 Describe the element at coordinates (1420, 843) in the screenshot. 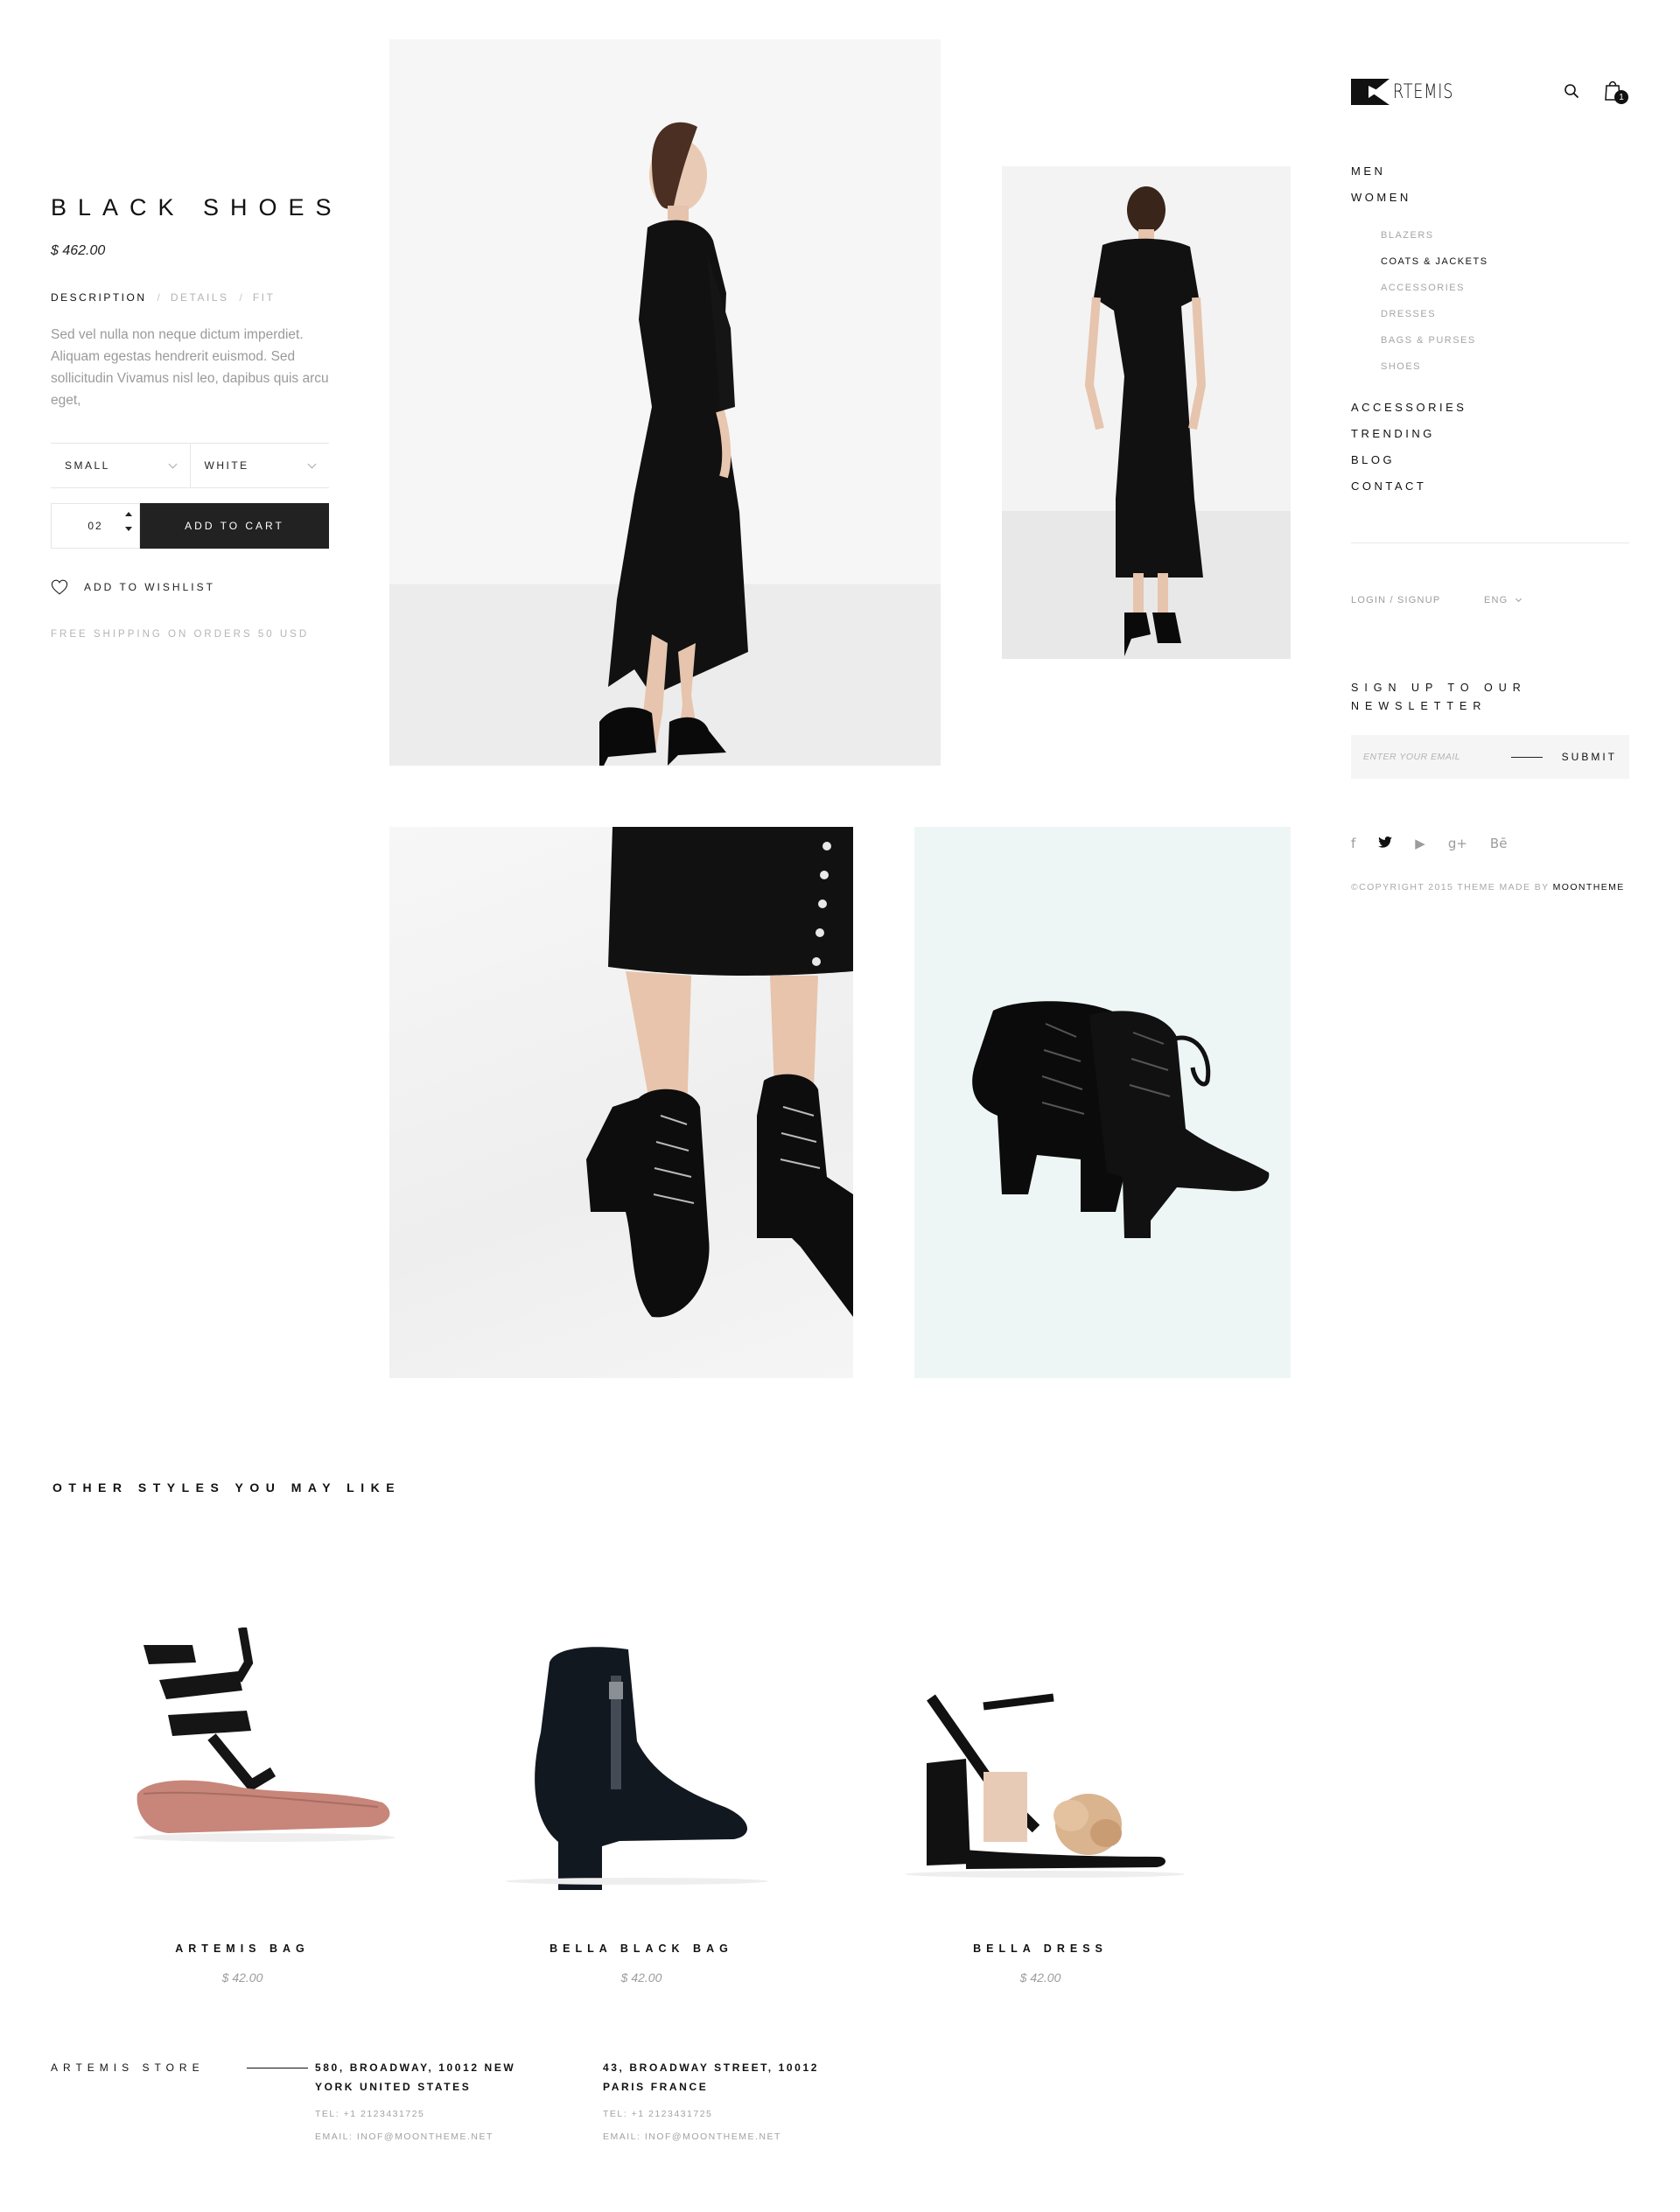

I see `youtube-icon: ▶` at that location.